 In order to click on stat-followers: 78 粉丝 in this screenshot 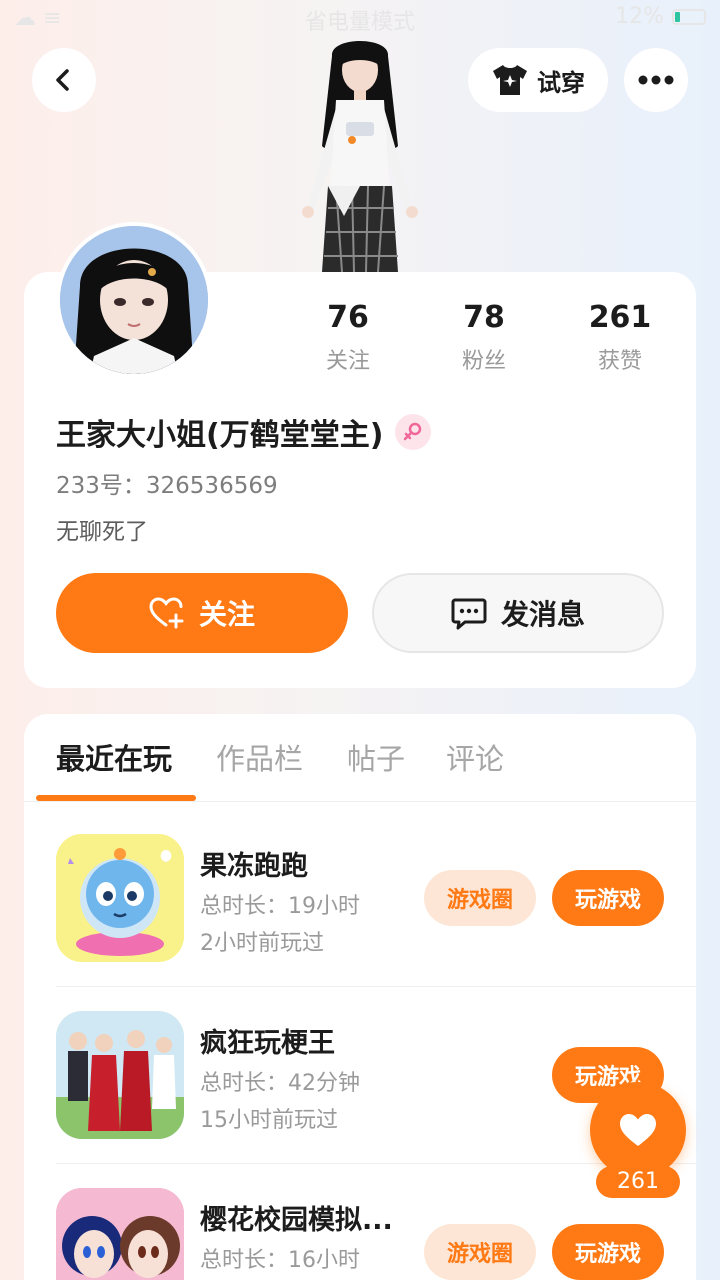, I will do `click(484, 337)`.